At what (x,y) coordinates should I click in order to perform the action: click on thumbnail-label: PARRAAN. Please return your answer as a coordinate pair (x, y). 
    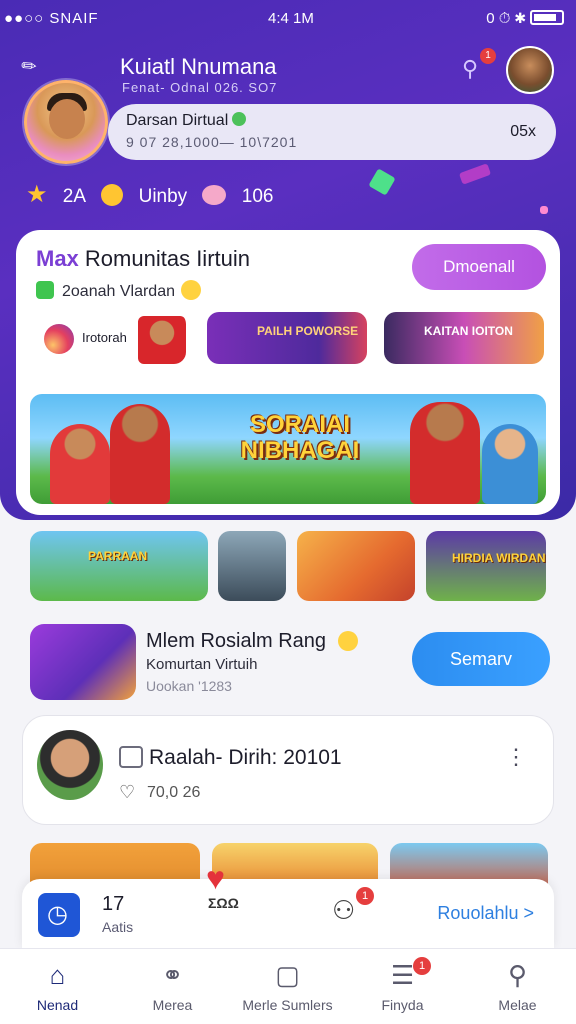
    Looking at the image, I should click on (118, 556).